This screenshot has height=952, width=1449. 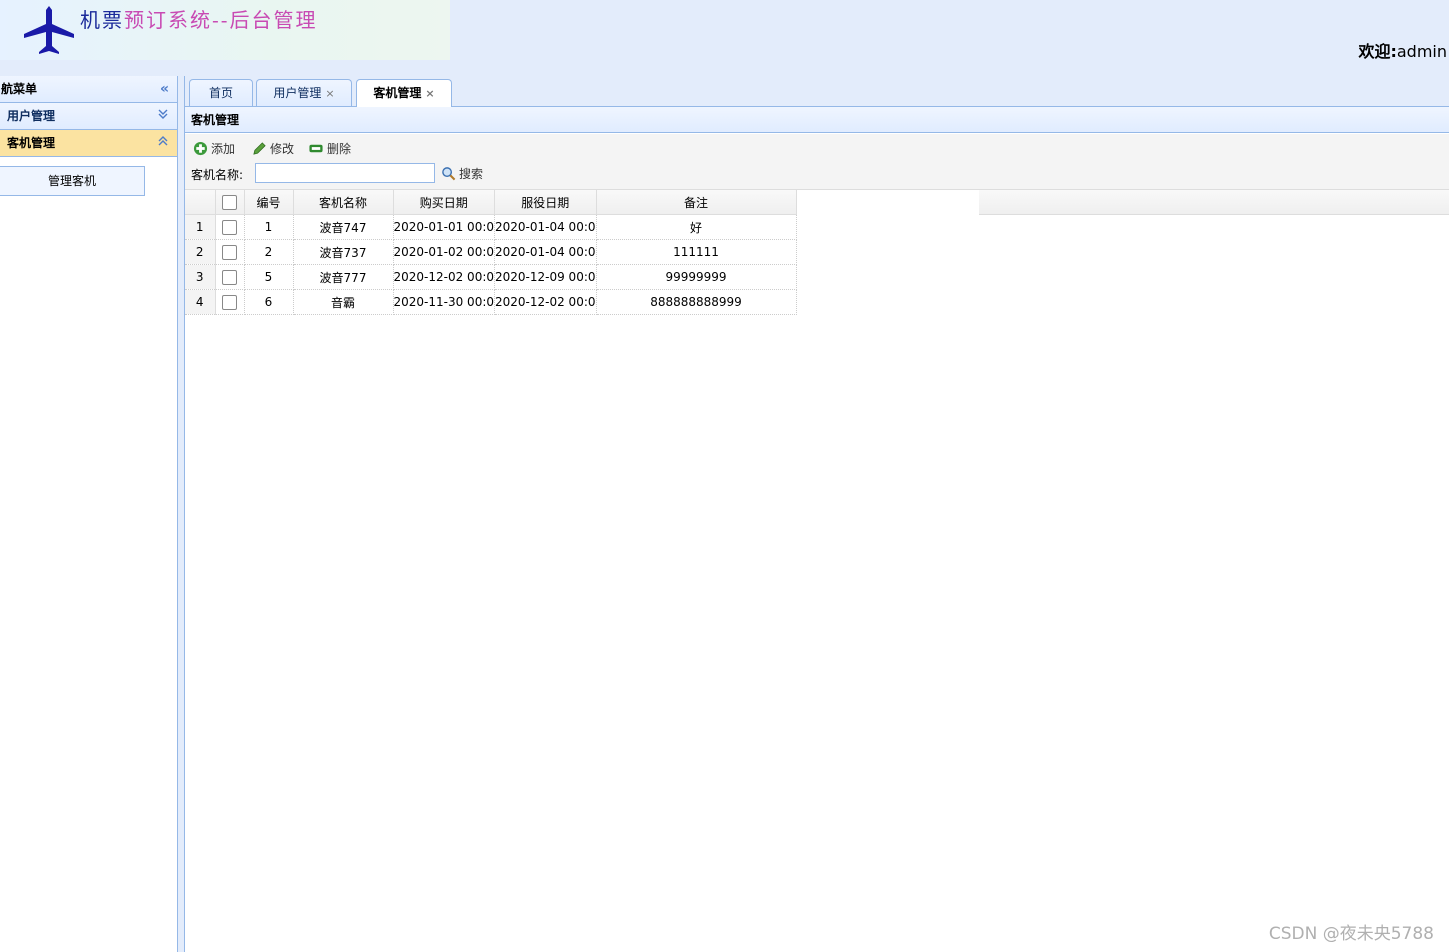 I want to click on plane-name-input, so click(x=345, y=173).